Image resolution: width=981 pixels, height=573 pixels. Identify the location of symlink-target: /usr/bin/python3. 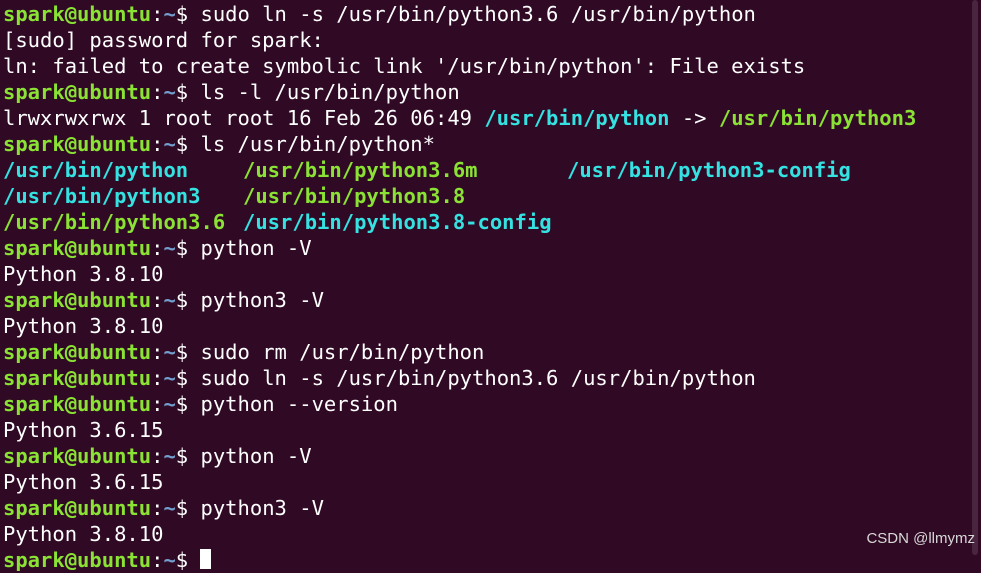
(817, 118).